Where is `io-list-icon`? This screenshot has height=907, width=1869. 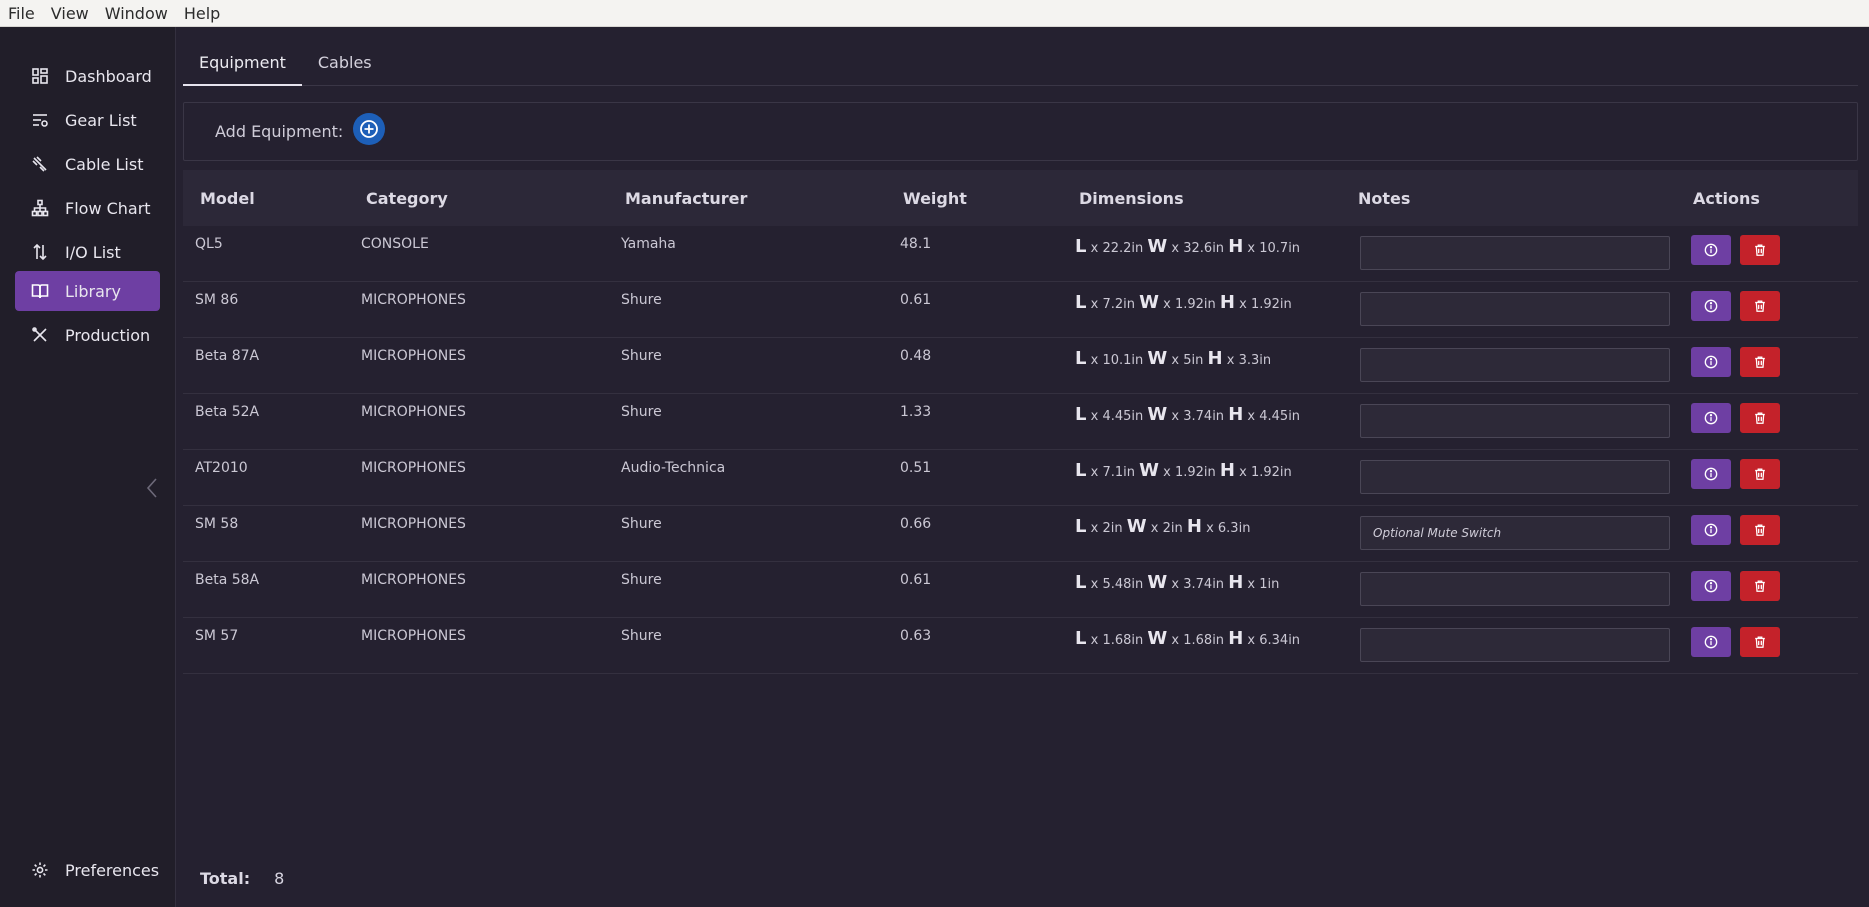 io-list-icon is located at coordinates (40, 252).